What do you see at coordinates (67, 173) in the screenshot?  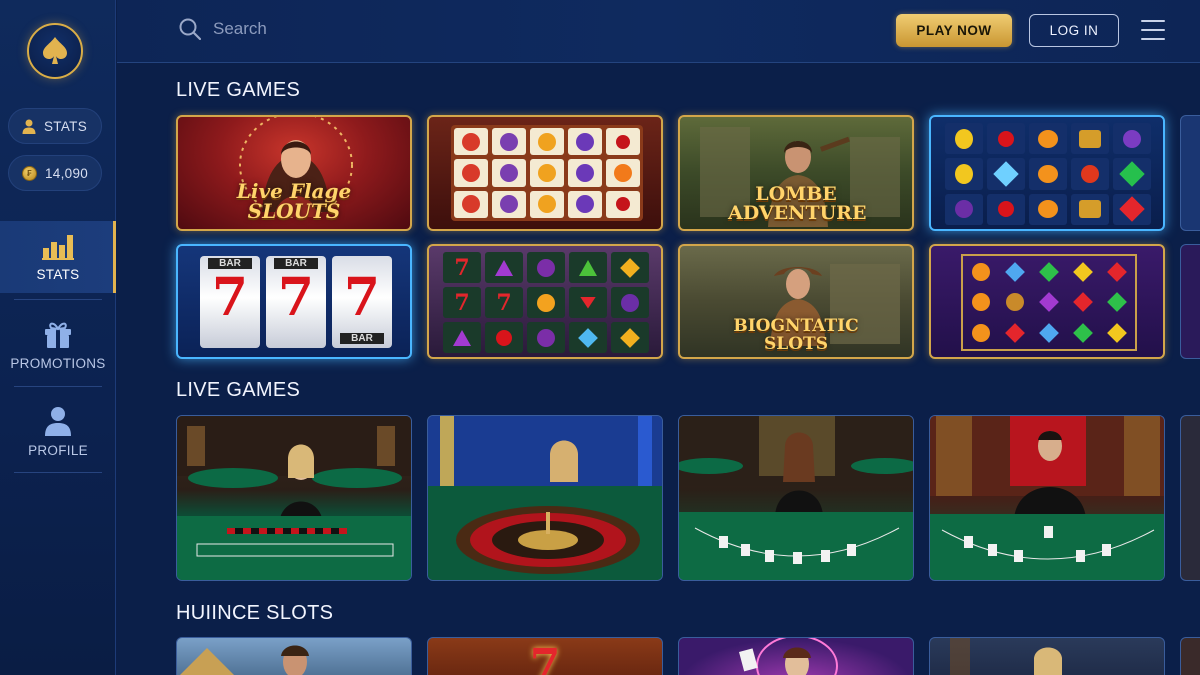 I see `balance-value: 14,090` at bounding box center [67, 173].